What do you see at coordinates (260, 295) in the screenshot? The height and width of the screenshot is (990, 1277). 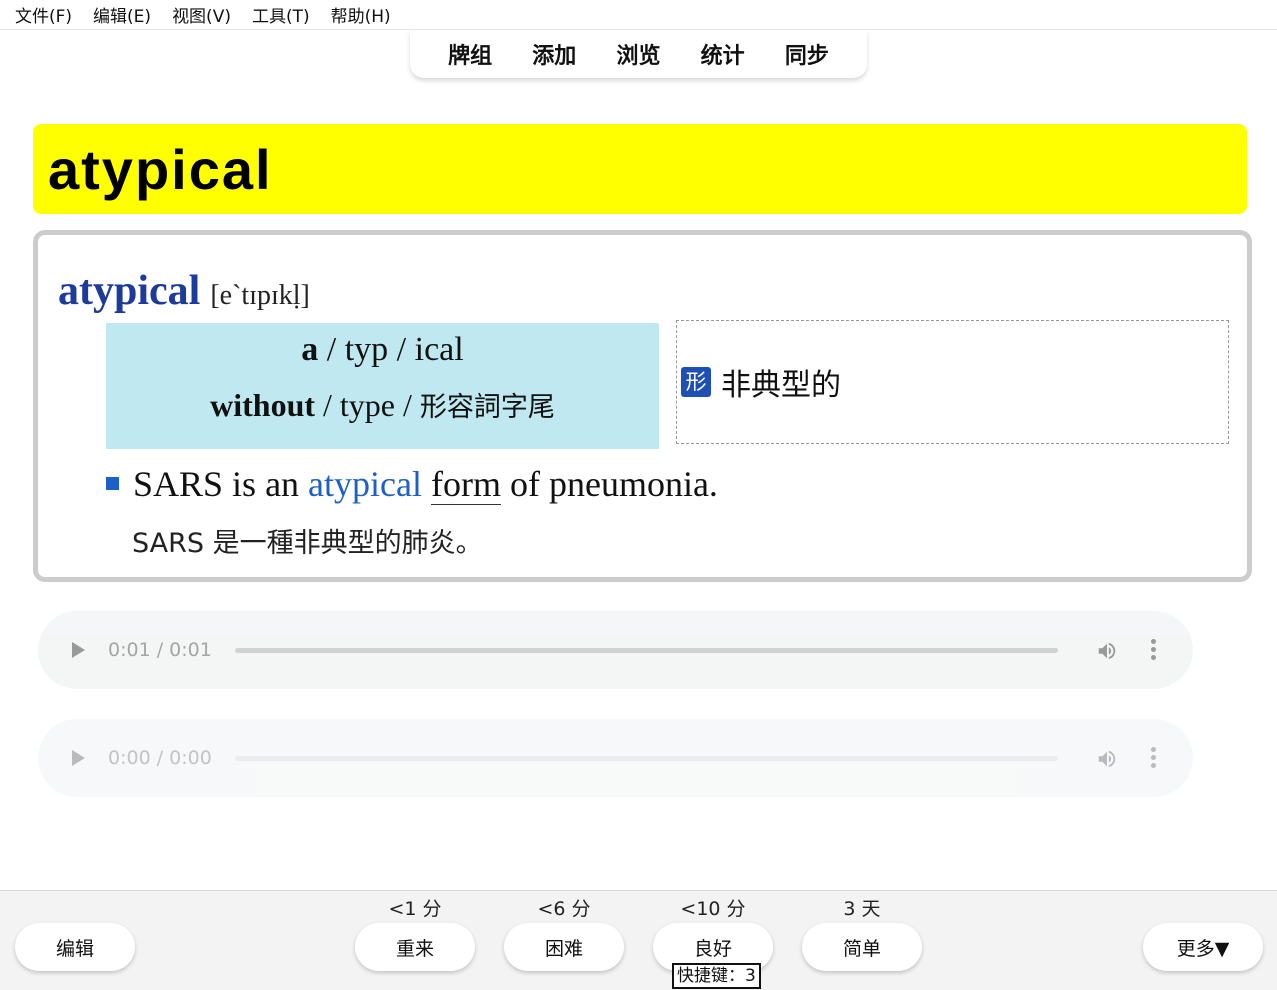 I see `phonetic: [e`tɪpɪkḷ]` at bounding box center [260, 295].